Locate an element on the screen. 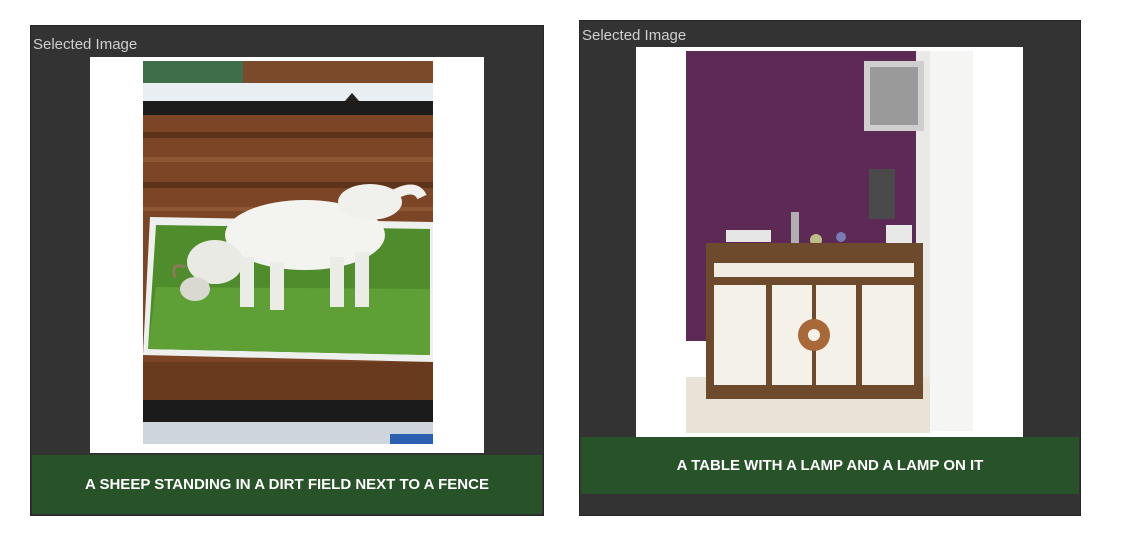 This screenshot has height=534, width=1126. image-caption: A TABLE WITH A LAMP AND A LAMP ON IT is located at coordinates (830, 465).